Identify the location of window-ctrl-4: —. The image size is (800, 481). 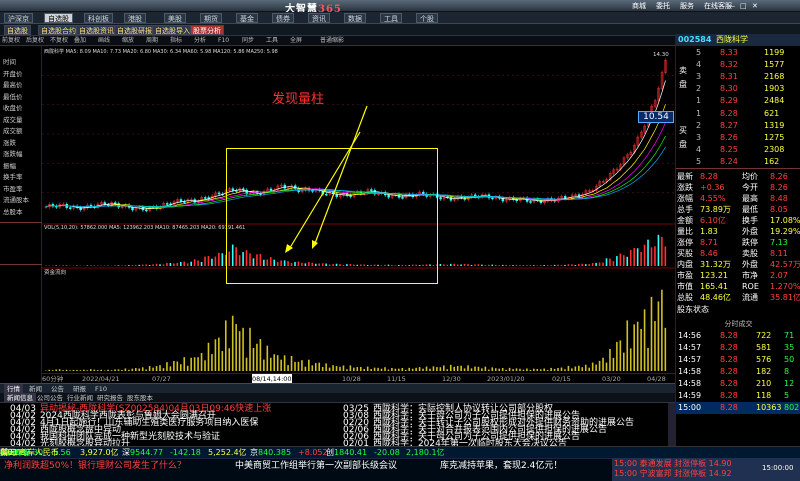
(731, 6).